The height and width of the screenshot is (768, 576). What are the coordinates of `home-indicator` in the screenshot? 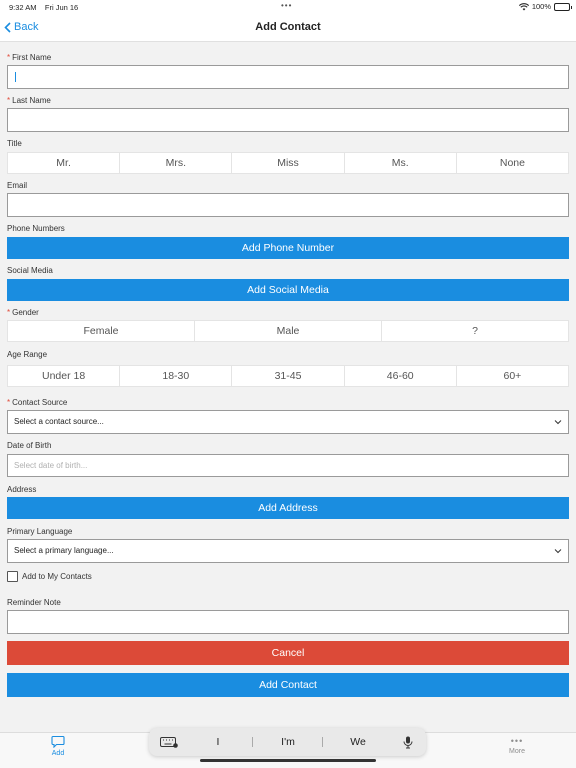 It's located at (288, 760).